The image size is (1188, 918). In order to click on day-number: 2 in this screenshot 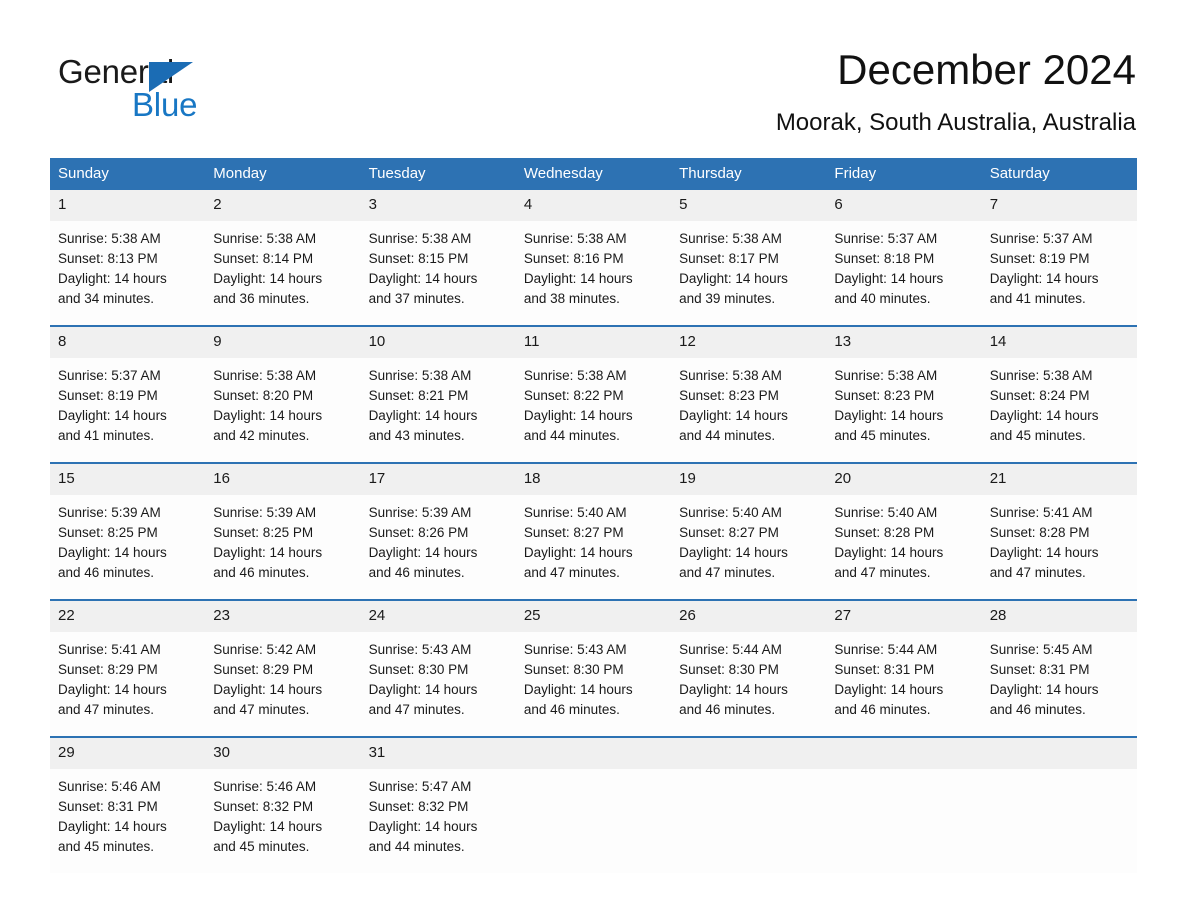, I will do `click(282, 205)`.